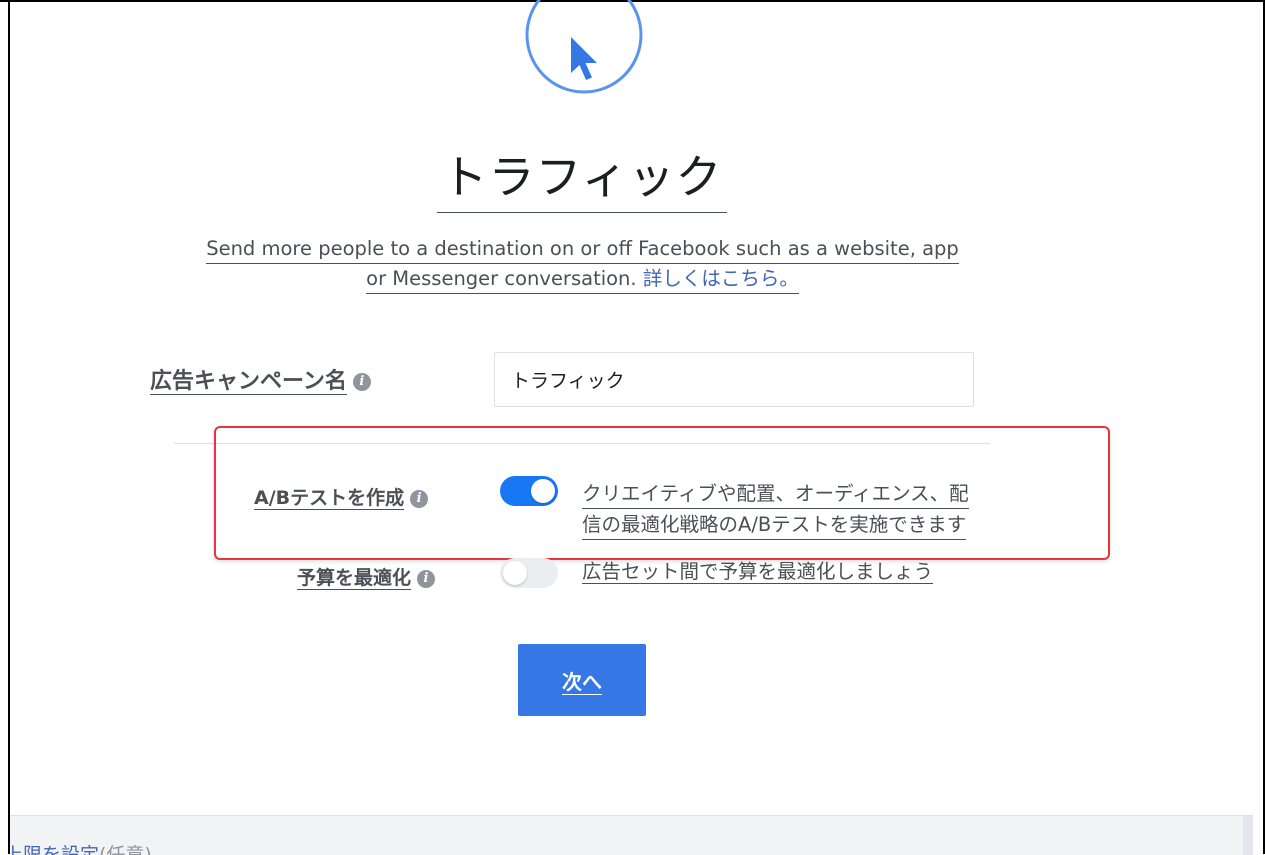 The height and width of the screenshot is (855, 1265). Describe the element at coordinates (366, 576) in the screenshot. I see `budget-optimization-label: 予算を最適化 i` at that location.